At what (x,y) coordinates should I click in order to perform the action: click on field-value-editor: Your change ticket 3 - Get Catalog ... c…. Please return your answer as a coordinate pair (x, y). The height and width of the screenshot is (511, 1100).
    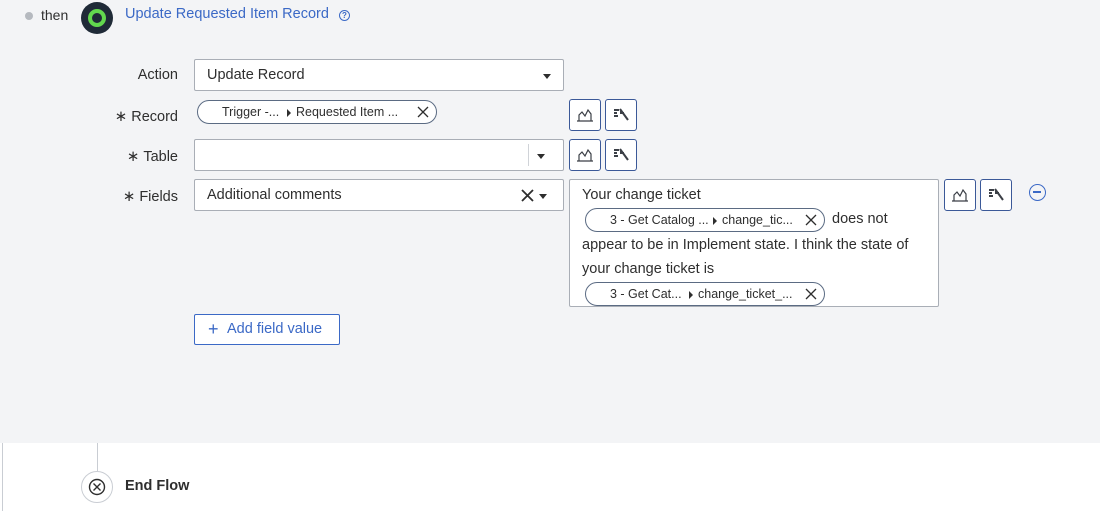
    Looking at the image, I should click on (754, 243).